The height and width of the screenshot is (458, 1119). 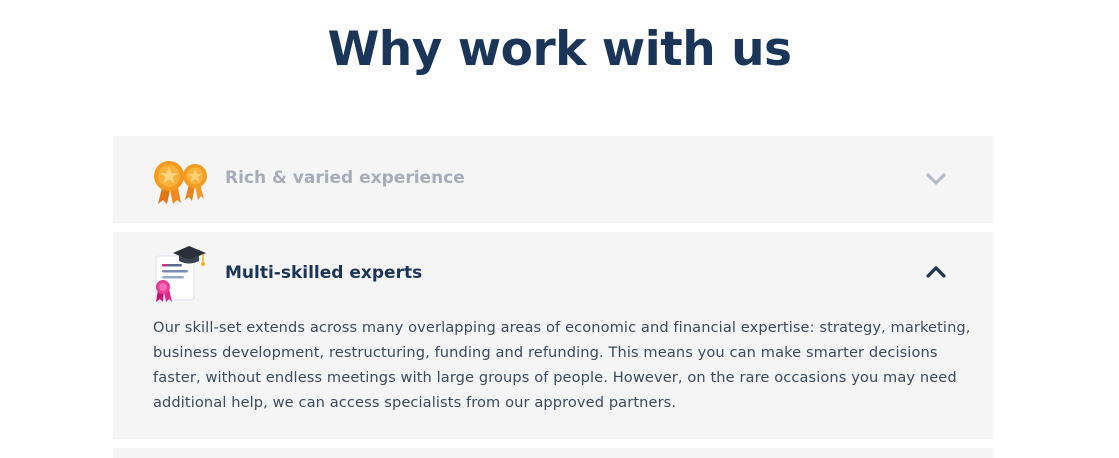 I want to click on diploma-certificate-icon, so click(x=181, y=273).